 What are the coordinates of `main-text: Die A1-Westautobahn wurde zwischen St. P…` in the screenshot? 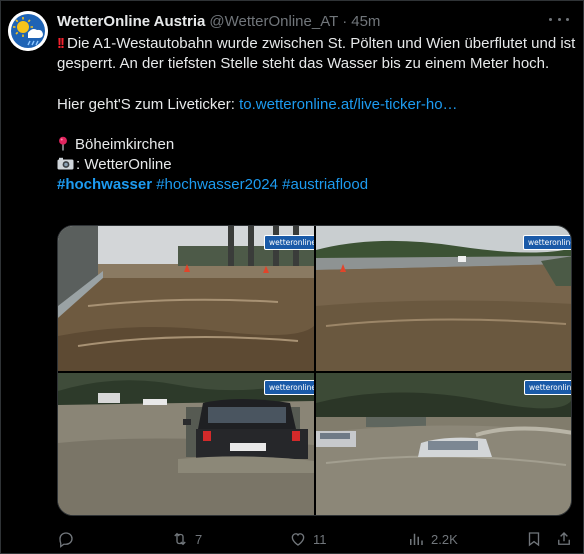 It's located at (316, 54).